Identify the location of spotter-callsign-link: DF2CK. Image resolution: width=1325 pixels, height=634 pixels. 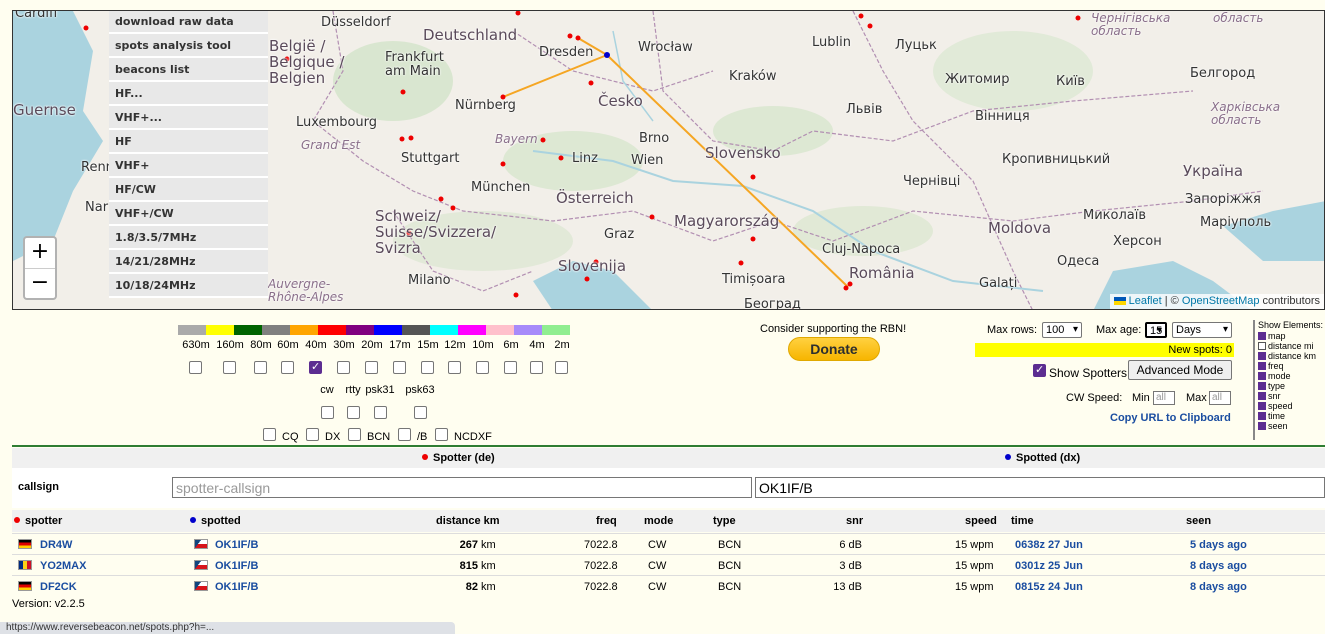
(58, 587).